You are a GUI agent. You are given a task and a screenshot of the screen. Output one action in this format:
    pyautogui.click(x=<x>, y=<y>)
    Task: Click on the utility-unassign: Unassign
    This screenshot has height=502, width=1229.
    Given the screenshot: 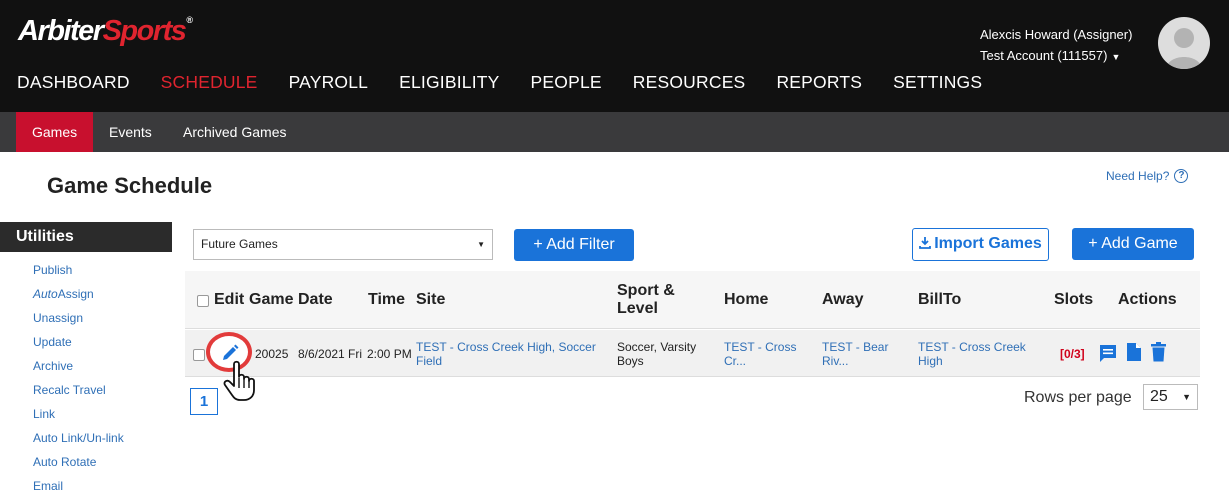 What is the action you would take?
    pyautogui.click(x=78, y=322)
    